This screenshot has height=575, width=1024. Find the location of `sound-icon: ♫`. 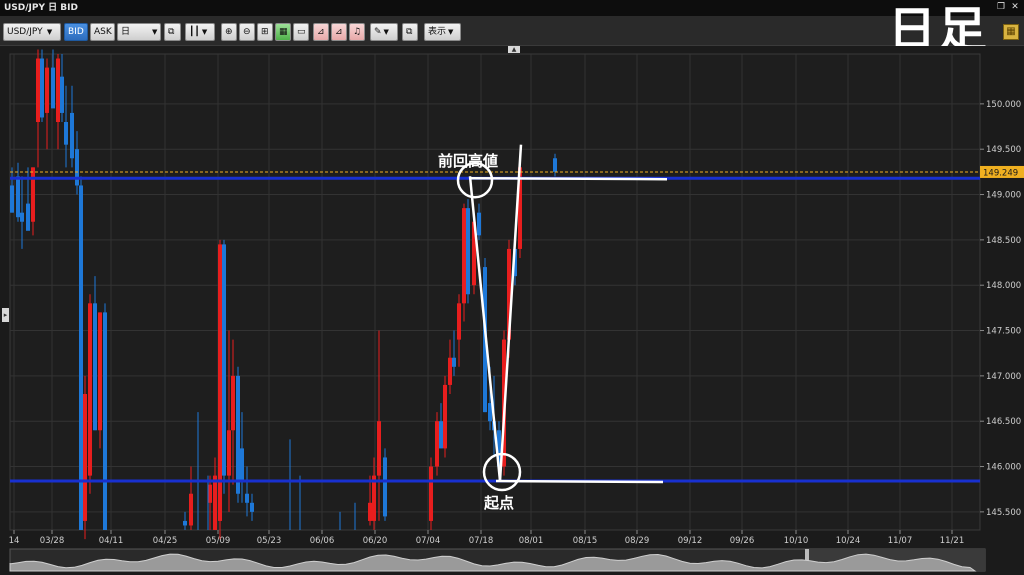

sound-icon: ♫ is located at coordinates (357, 32).